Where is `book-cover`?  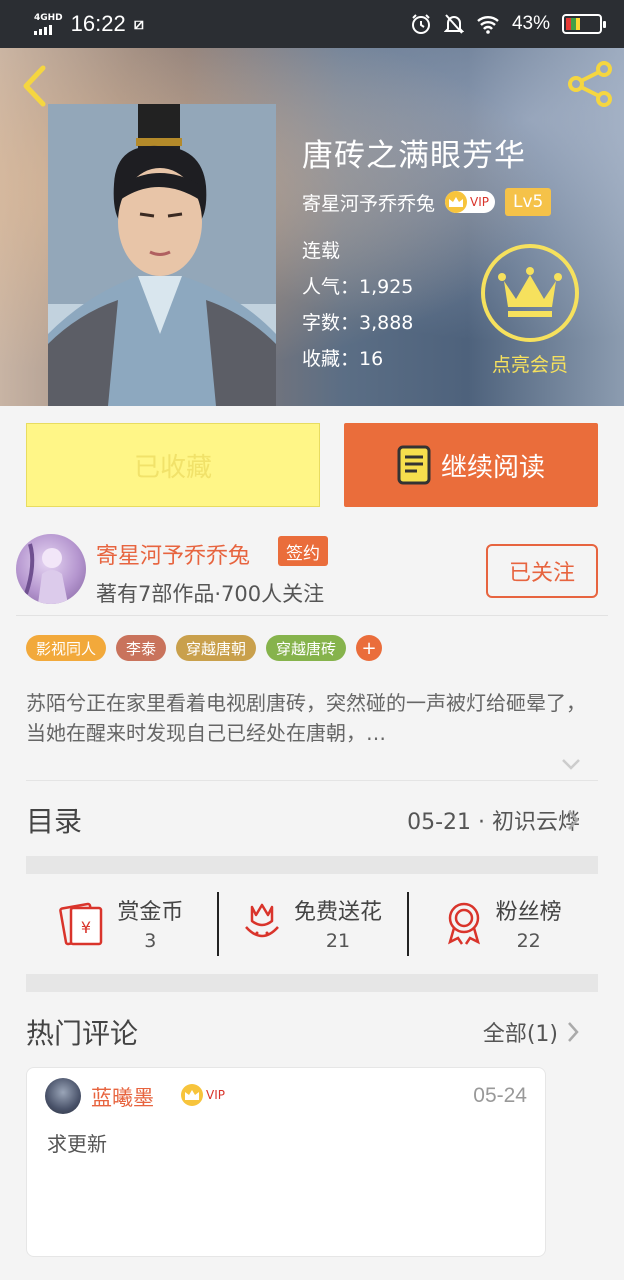 book-cover is located at coordinates (162, 255).